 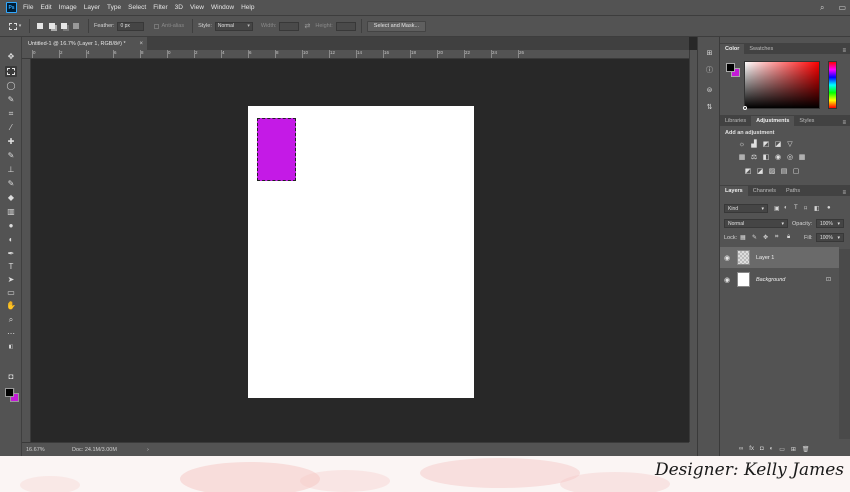 What do you see at coordinates (76, 26) in the screenshot?
I see `intersect-selection-icon` at bounding box center [76, 26].